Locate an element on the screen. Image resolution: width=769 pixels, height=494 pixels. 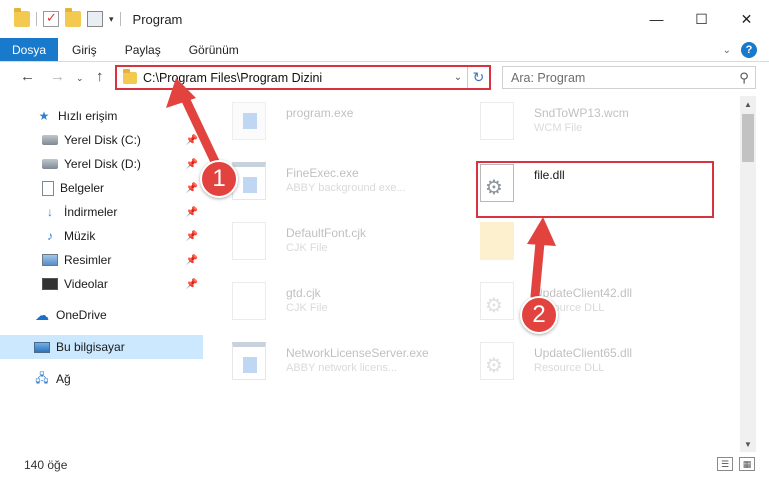
sidebar-item-network: 🖧 Ağ is located at coordinates (101, 379).